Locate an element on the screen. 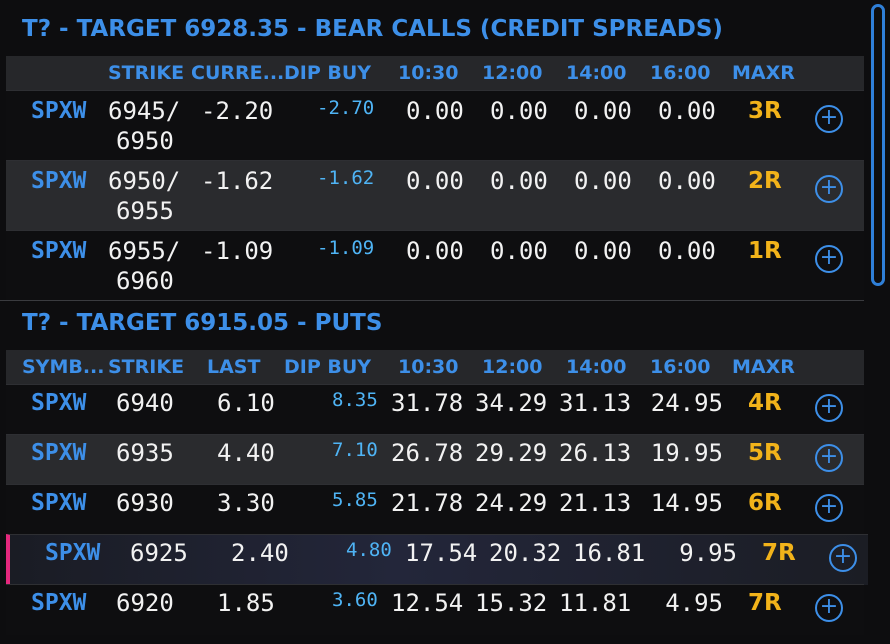 The width and height of the screenshot is (890, 644). table-row: SPXW 6920 1.85 3.60 12.54 15.32 11.81 4.95 7R + is located at coordinates (435, 609).